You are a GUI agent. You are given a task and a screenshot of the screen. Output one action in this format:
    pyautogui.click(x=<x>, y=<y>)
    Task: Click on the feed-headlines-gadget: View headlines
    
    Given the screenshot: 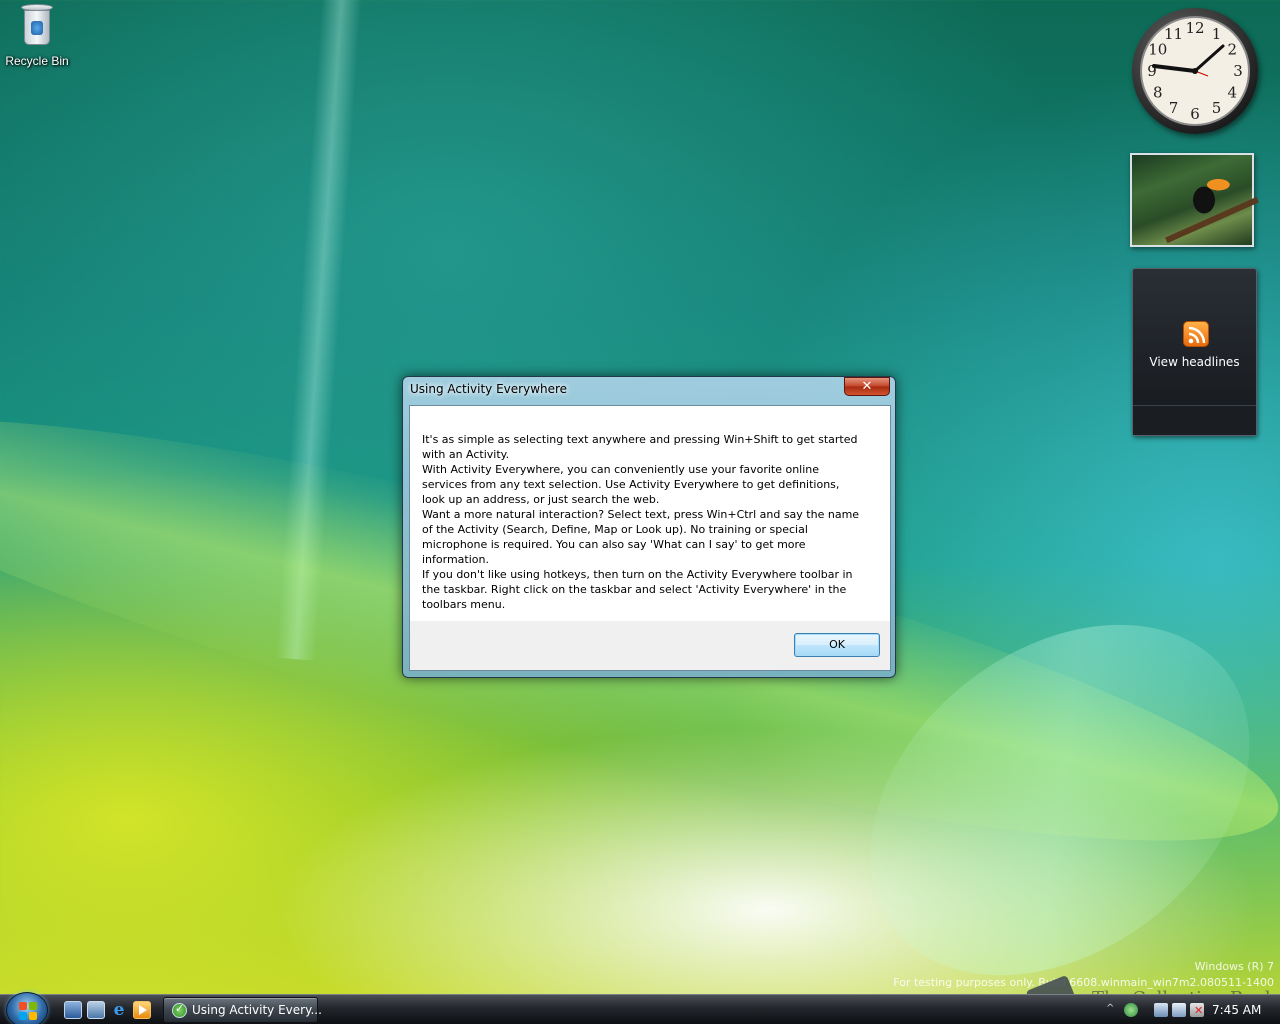 What is the action you would take?
    pyautogui.click(x=1194, y=352)
    